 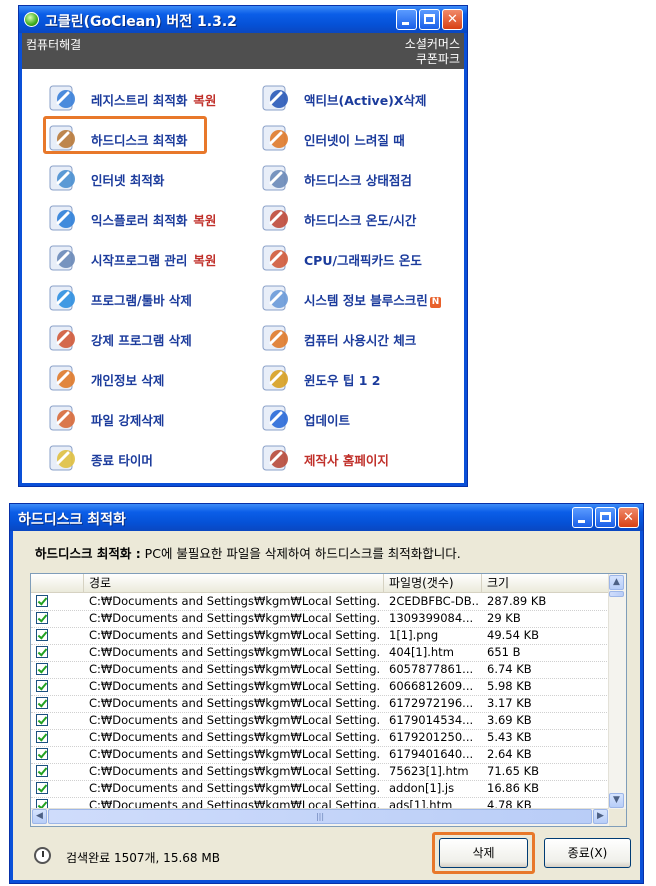 What do you see at coordinates (452, 19) in the screenshot?
I see `close-button: ✕` at bounding box center [452, 19].